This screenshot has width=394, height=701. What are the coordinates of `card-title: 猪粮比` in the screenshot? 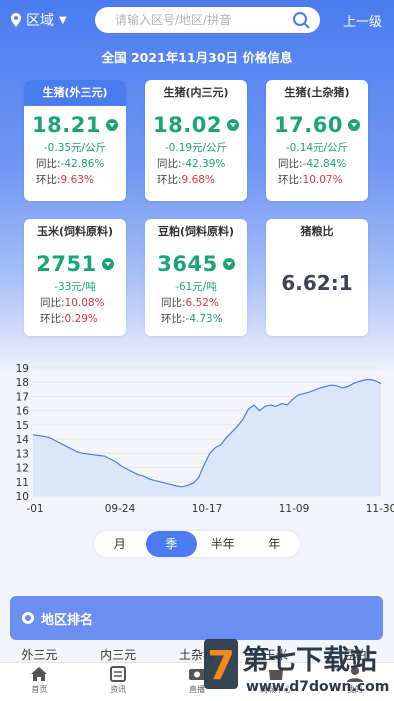 It's located at (317, 231).